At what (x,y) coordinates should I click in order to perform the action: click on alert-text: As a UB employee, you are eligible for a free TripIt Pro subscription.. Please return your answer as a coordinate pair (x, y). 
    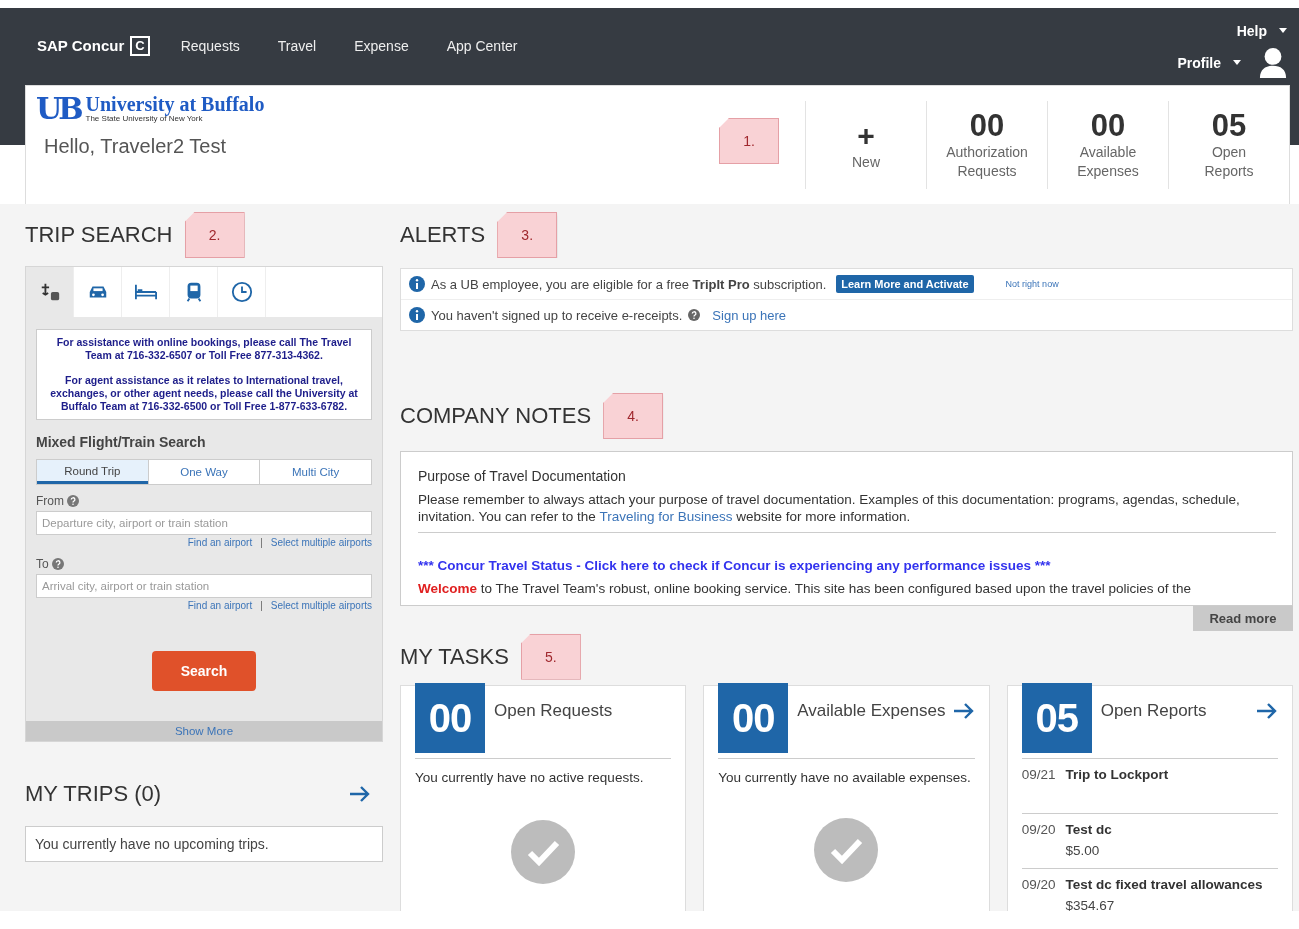
    Looking at the image, I should click on (629, 284).